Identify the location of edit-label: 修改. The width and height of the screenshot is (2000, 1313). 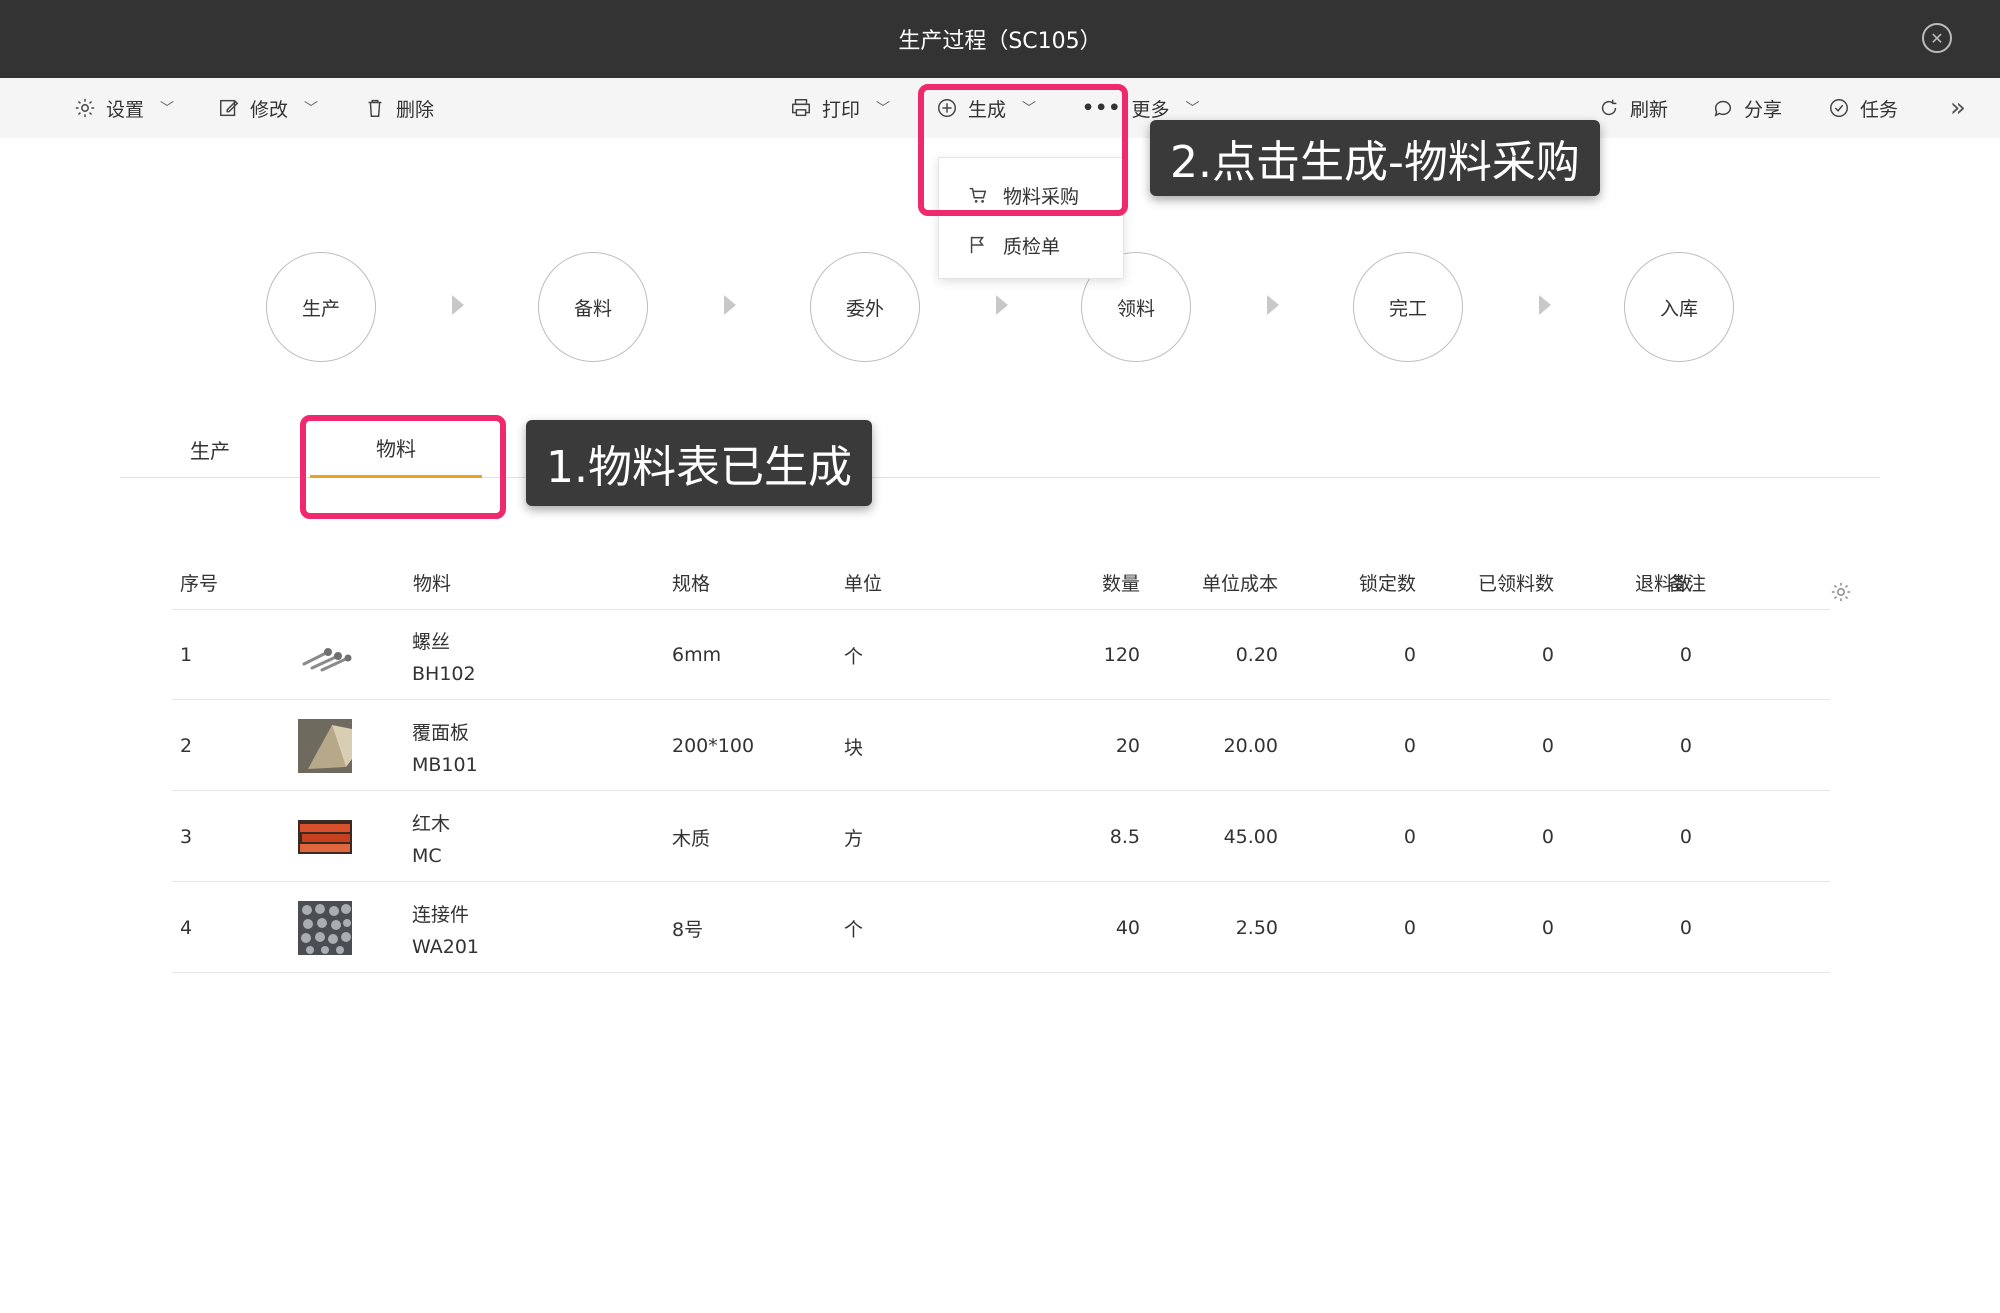
(269, 109).